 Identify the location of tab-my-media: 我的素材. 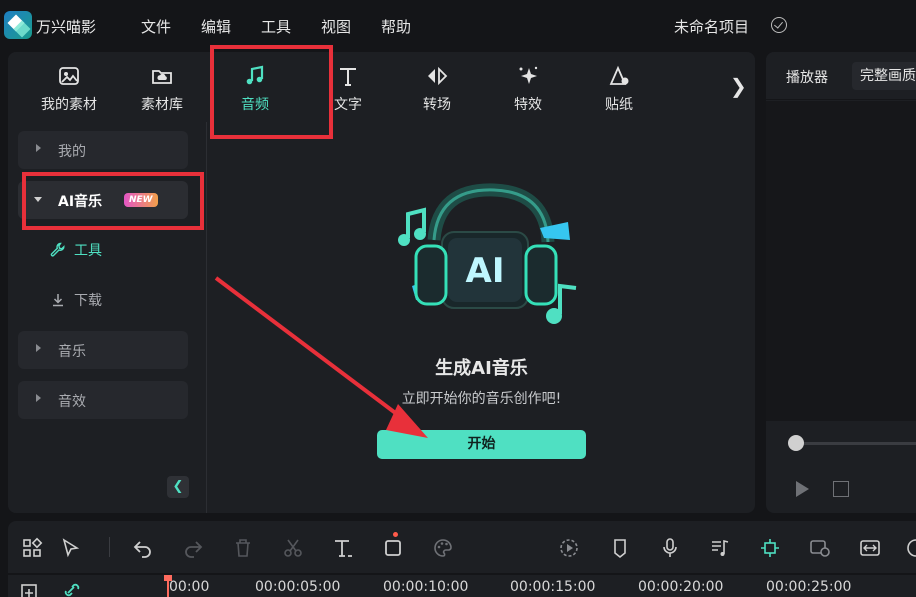
(69, 90).